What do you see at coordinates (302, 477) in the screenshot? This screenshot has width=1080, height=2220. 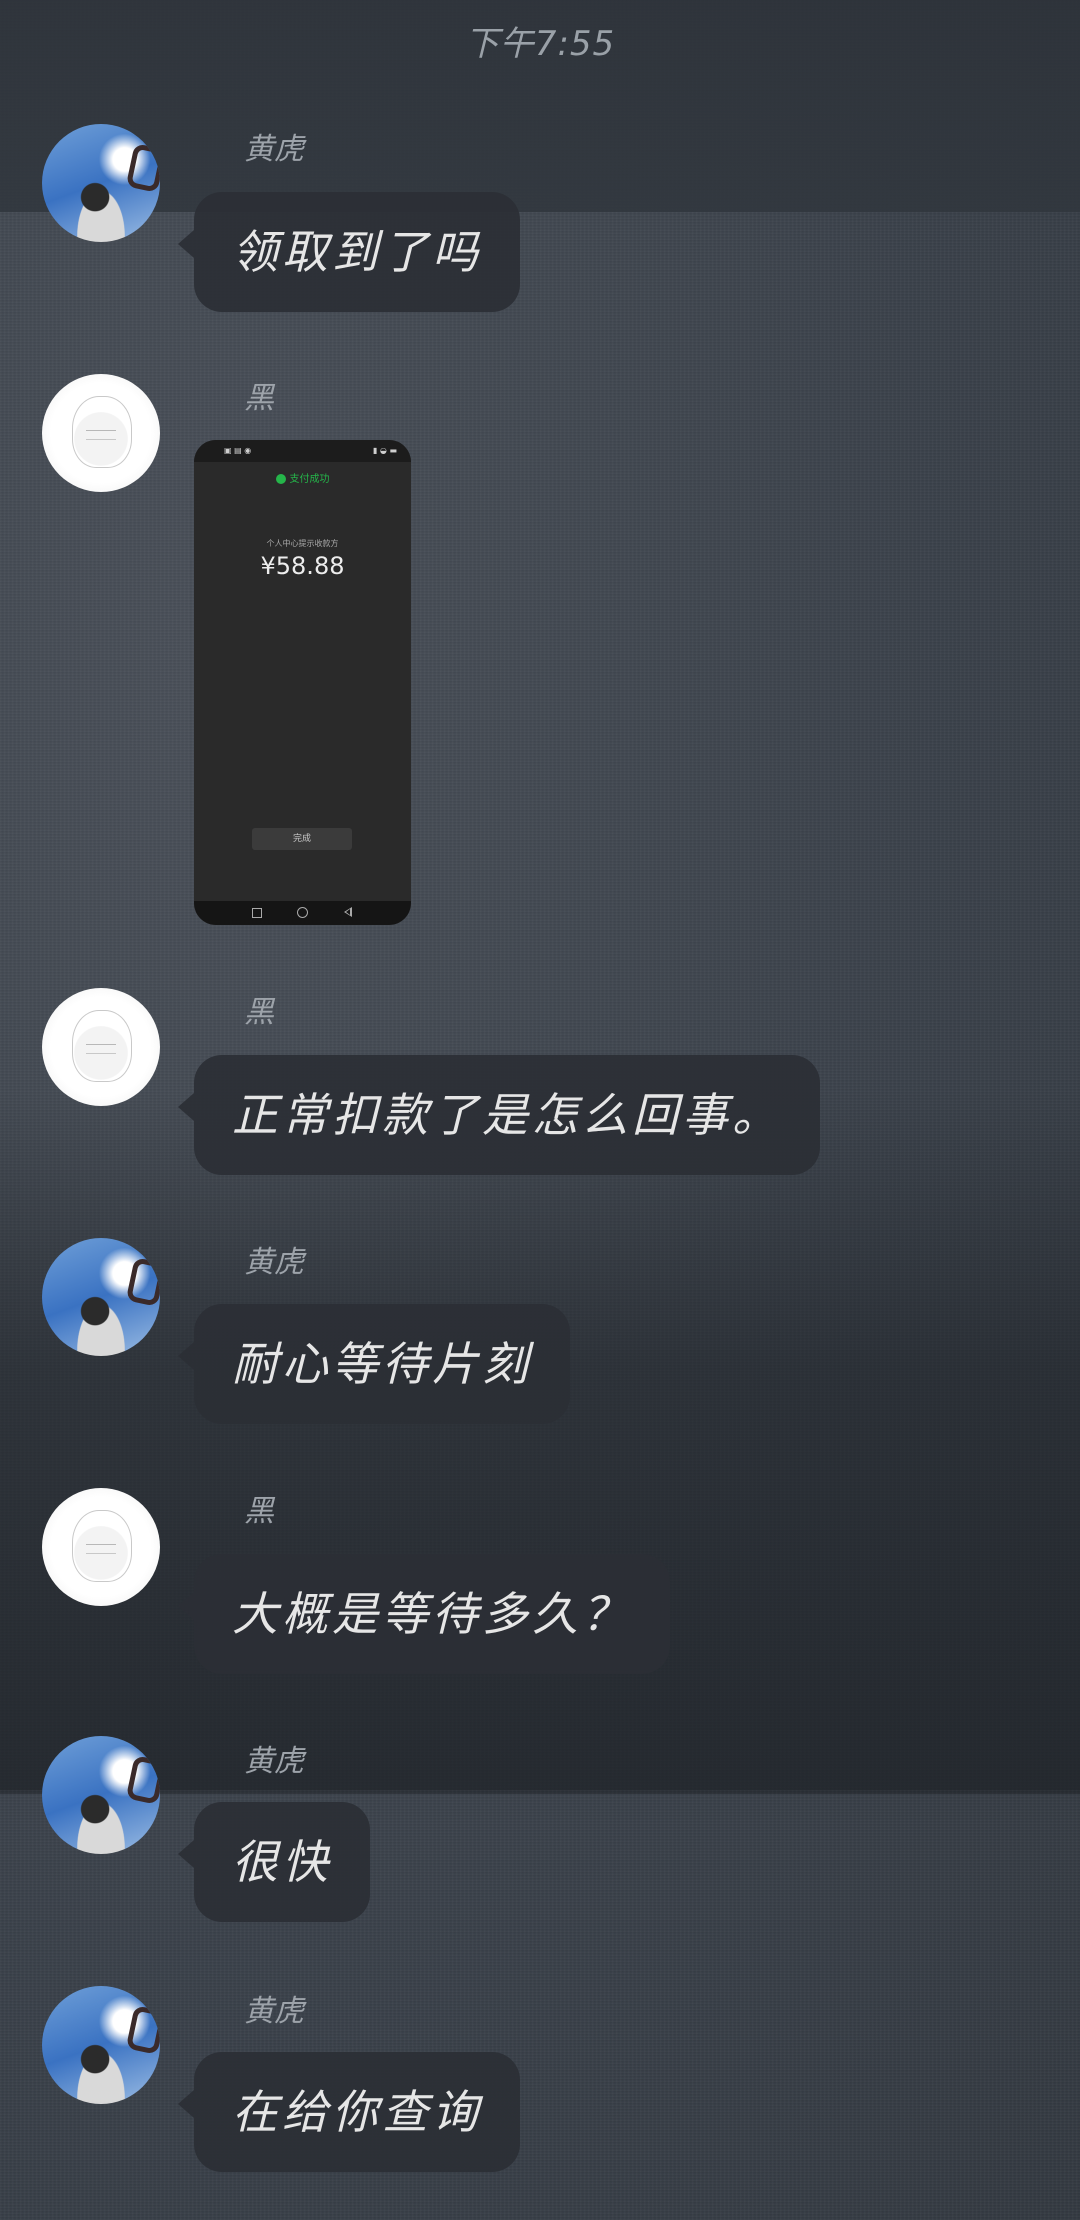 I see `thumb-title: 支付成功` at bounding box center [302, 477].